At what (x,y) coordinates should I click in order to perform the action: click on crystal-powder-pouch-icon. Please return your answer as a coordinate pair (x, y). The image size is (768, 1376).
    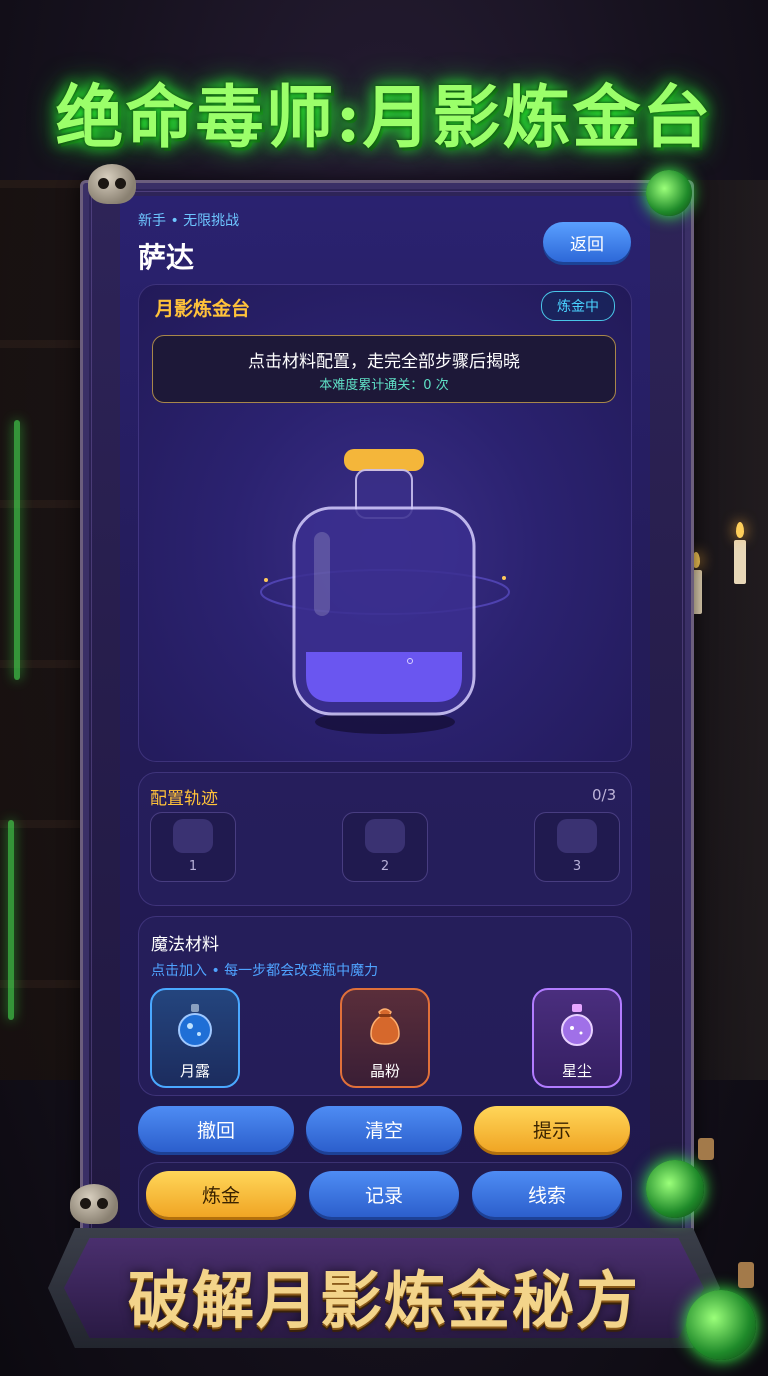
    Looking at the image, I should click on (385, 1026).